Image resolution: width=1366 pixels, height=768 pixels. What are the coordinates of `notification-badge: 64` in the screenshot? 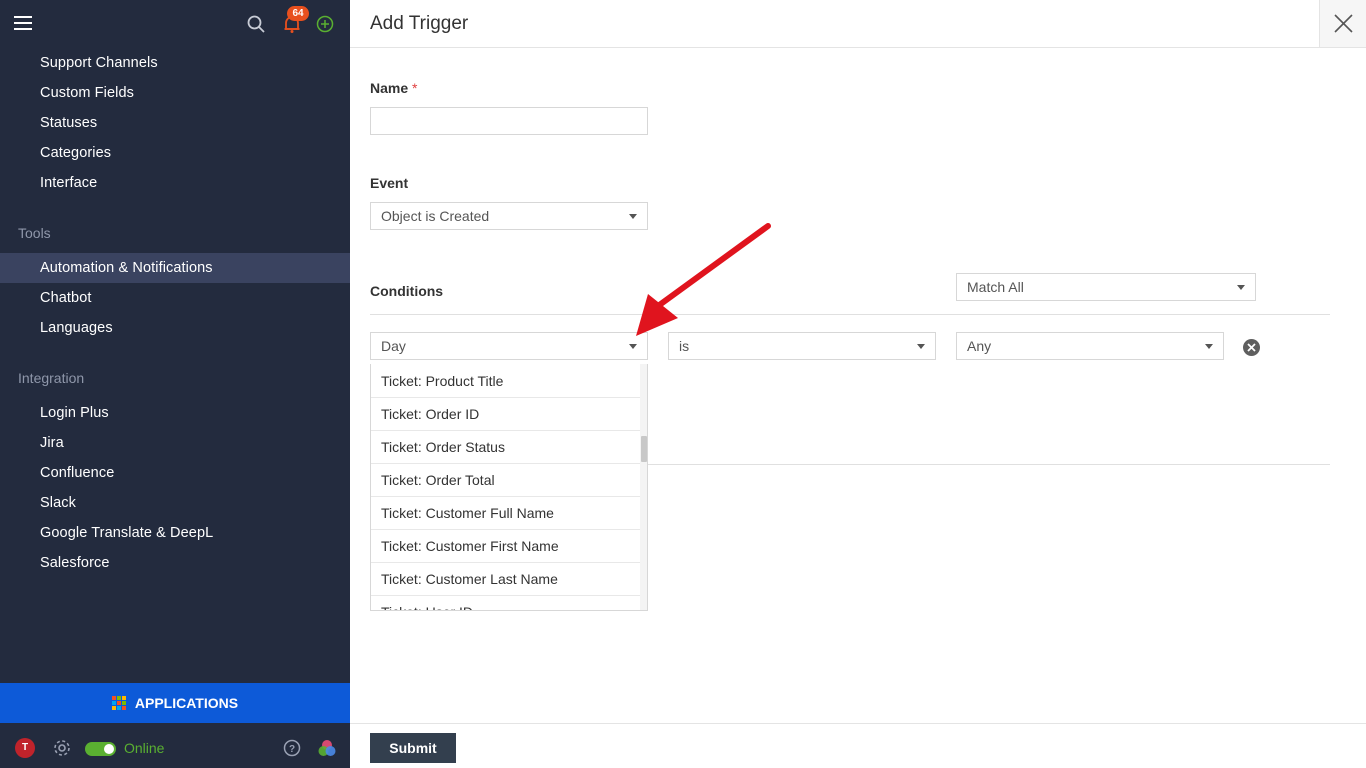 It's located at (298, 13).